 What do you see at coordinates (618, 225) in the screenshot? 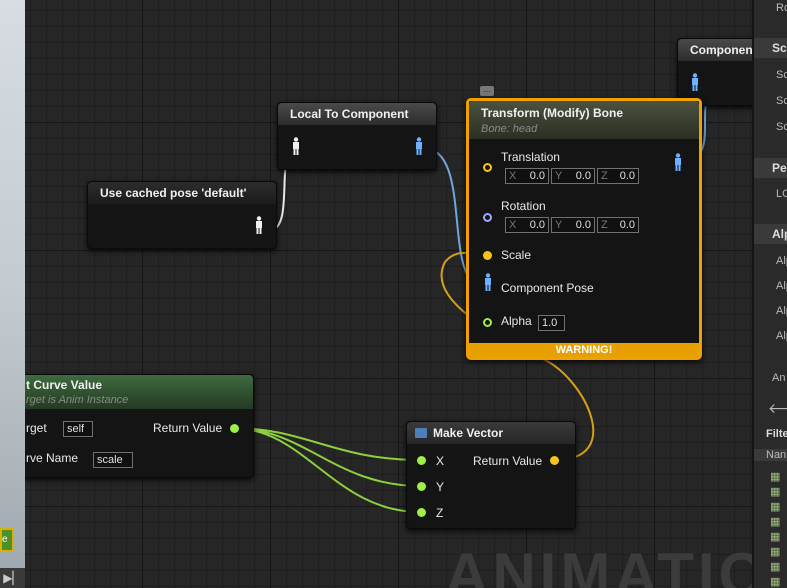
I see `rotation-z-field: Z 0.0` at bounding box center [618, 225].